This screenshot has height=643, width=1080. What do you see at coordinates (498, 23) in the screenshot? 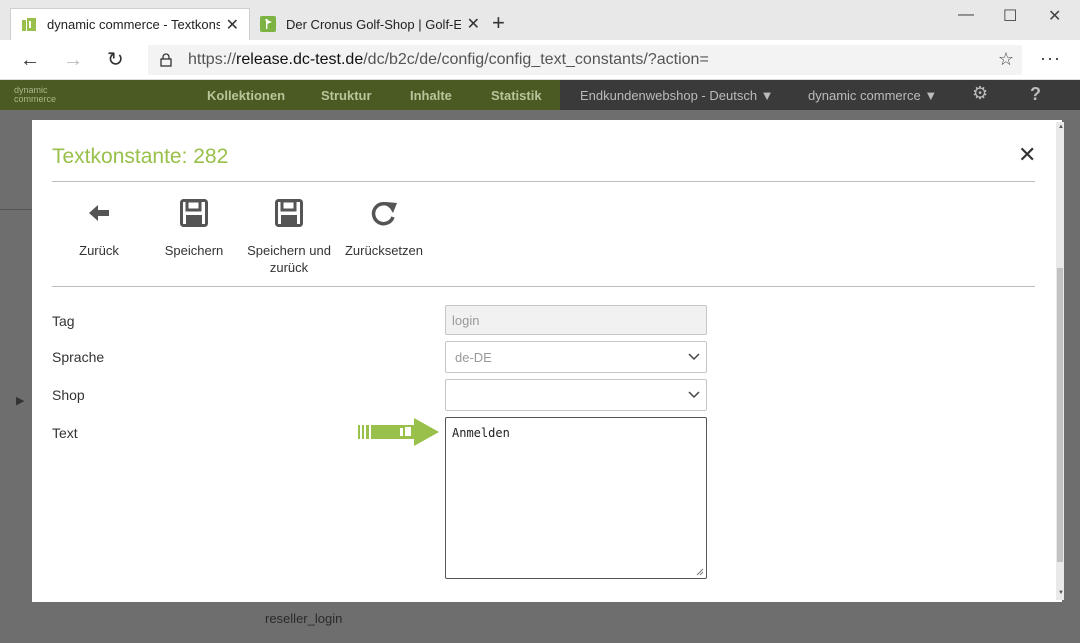
I see `new-tab-icon: +` at bounding box center [498, 23].